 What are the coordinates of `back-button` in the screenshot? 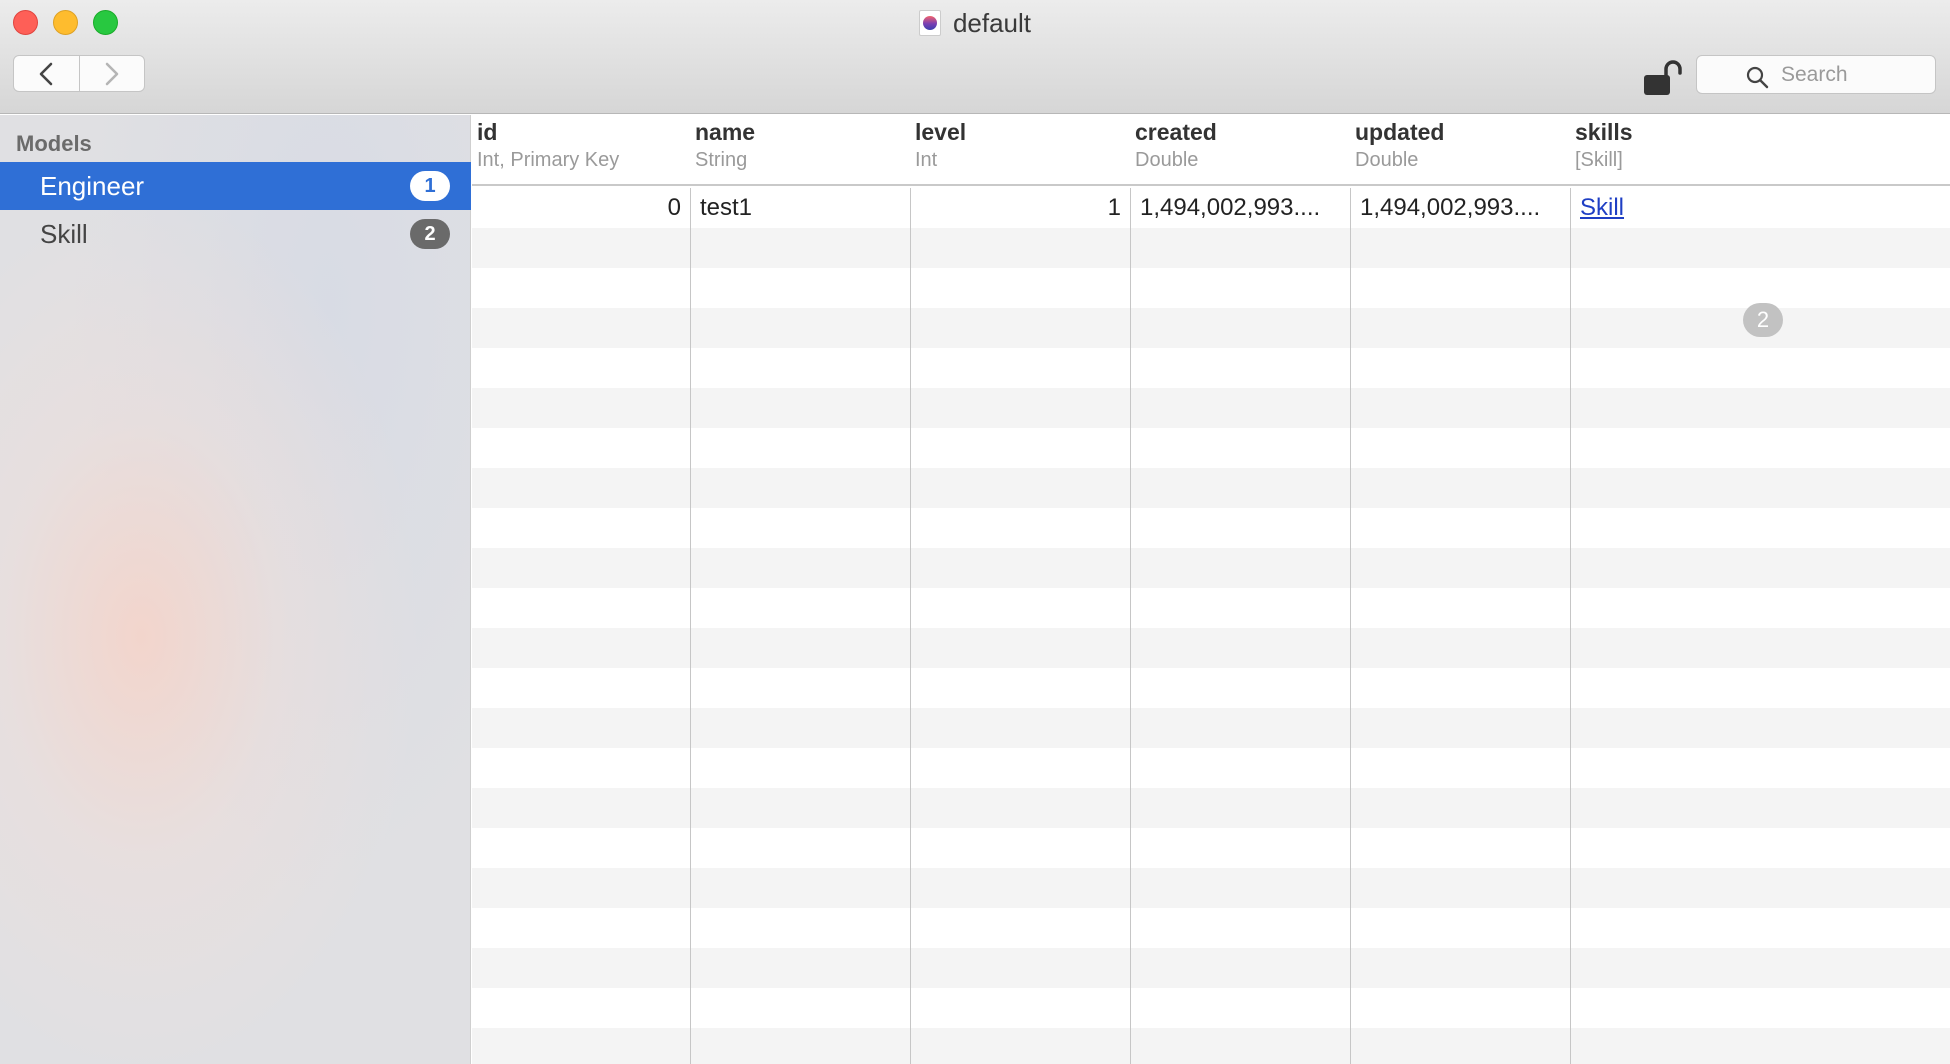 It's located at (46, 73).